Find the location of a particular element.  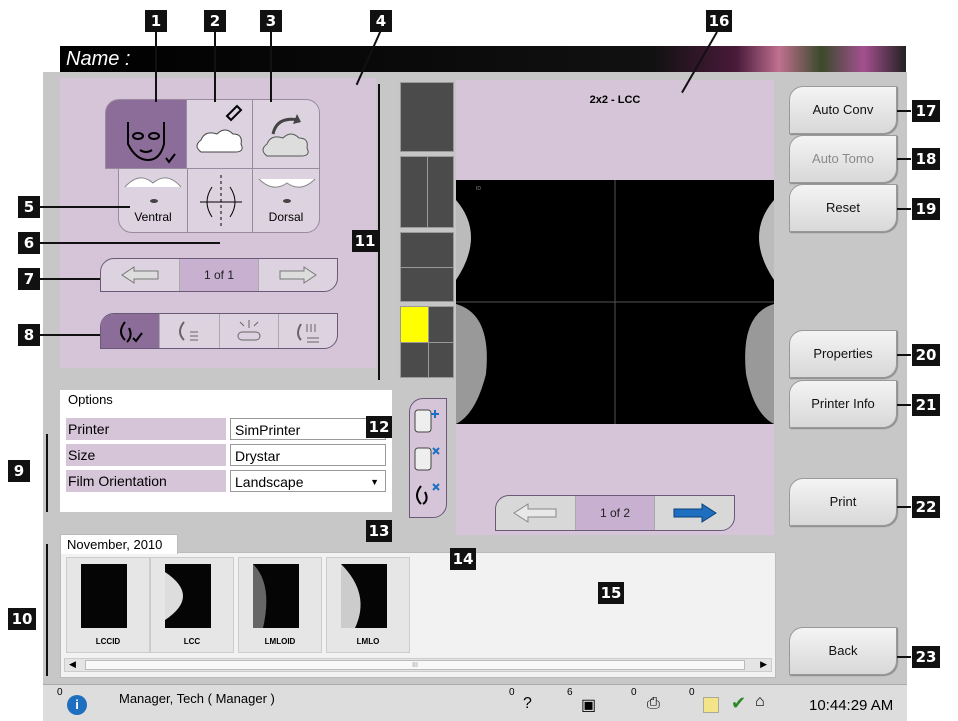

callout-15: 15 is located at coordinates (611, 593).